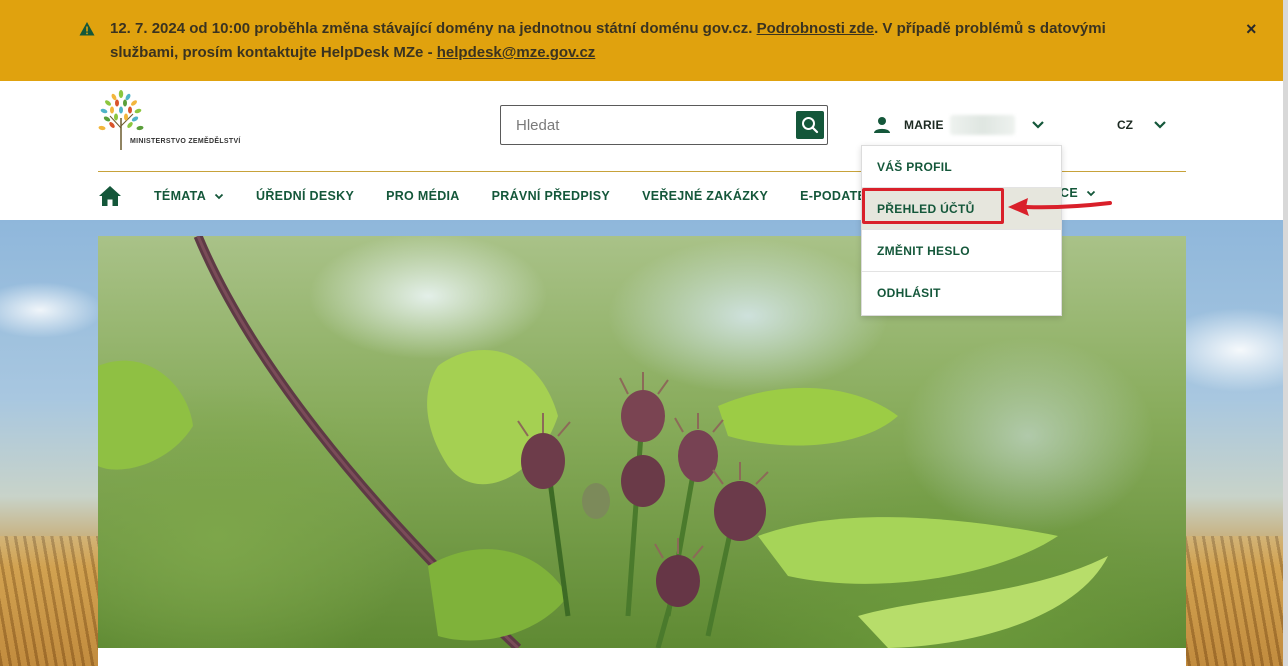 Image resolution: width=1288 pixels, height=666 pixels. I want to click on user-menu-toggle: MARIE, so click(959, 125).